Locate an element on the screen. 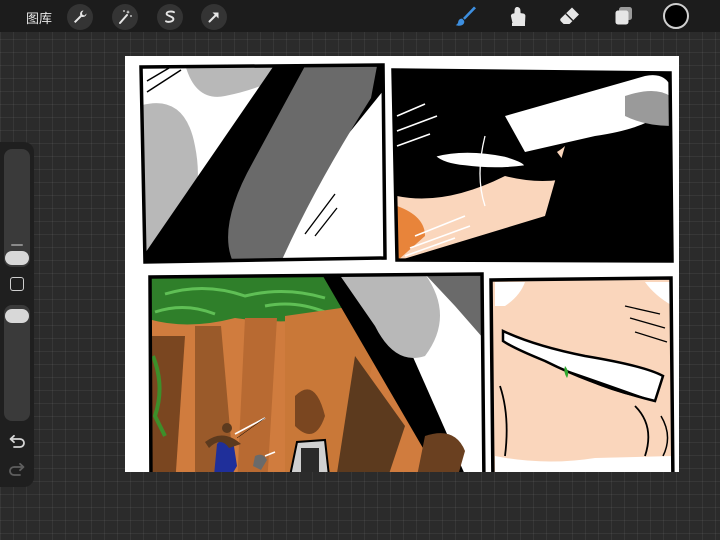  opacity-thumb is located at coordinates (17, 316).